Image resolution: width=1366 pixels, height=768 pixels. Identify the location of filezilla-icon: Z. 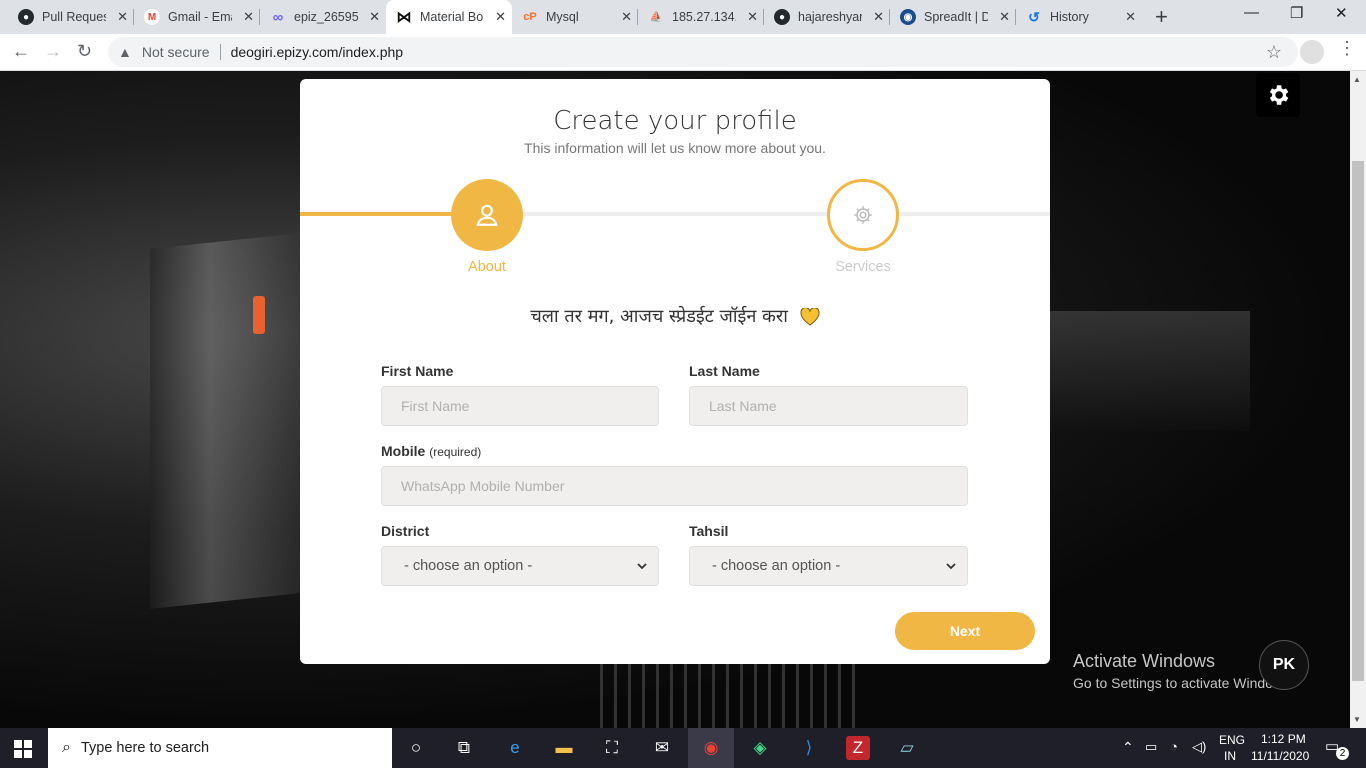
(858, 748).